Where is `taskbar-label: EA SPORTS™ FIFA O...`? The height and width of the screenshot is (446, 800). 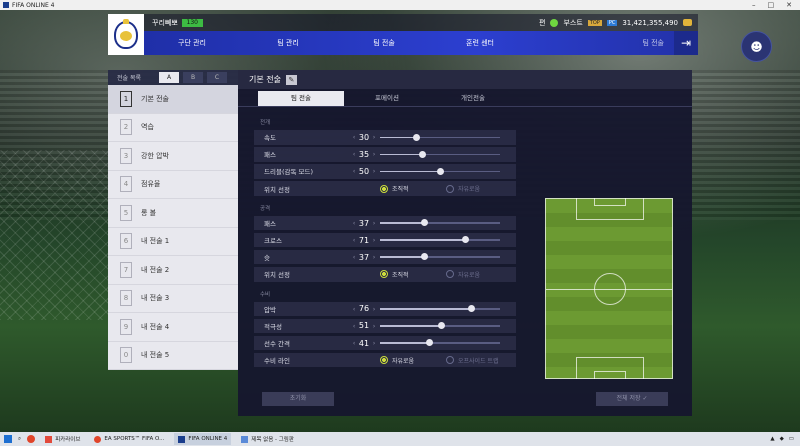 taskbar-label: EA SPORTS™ FIFA O... is located at coordinates (134, 439).